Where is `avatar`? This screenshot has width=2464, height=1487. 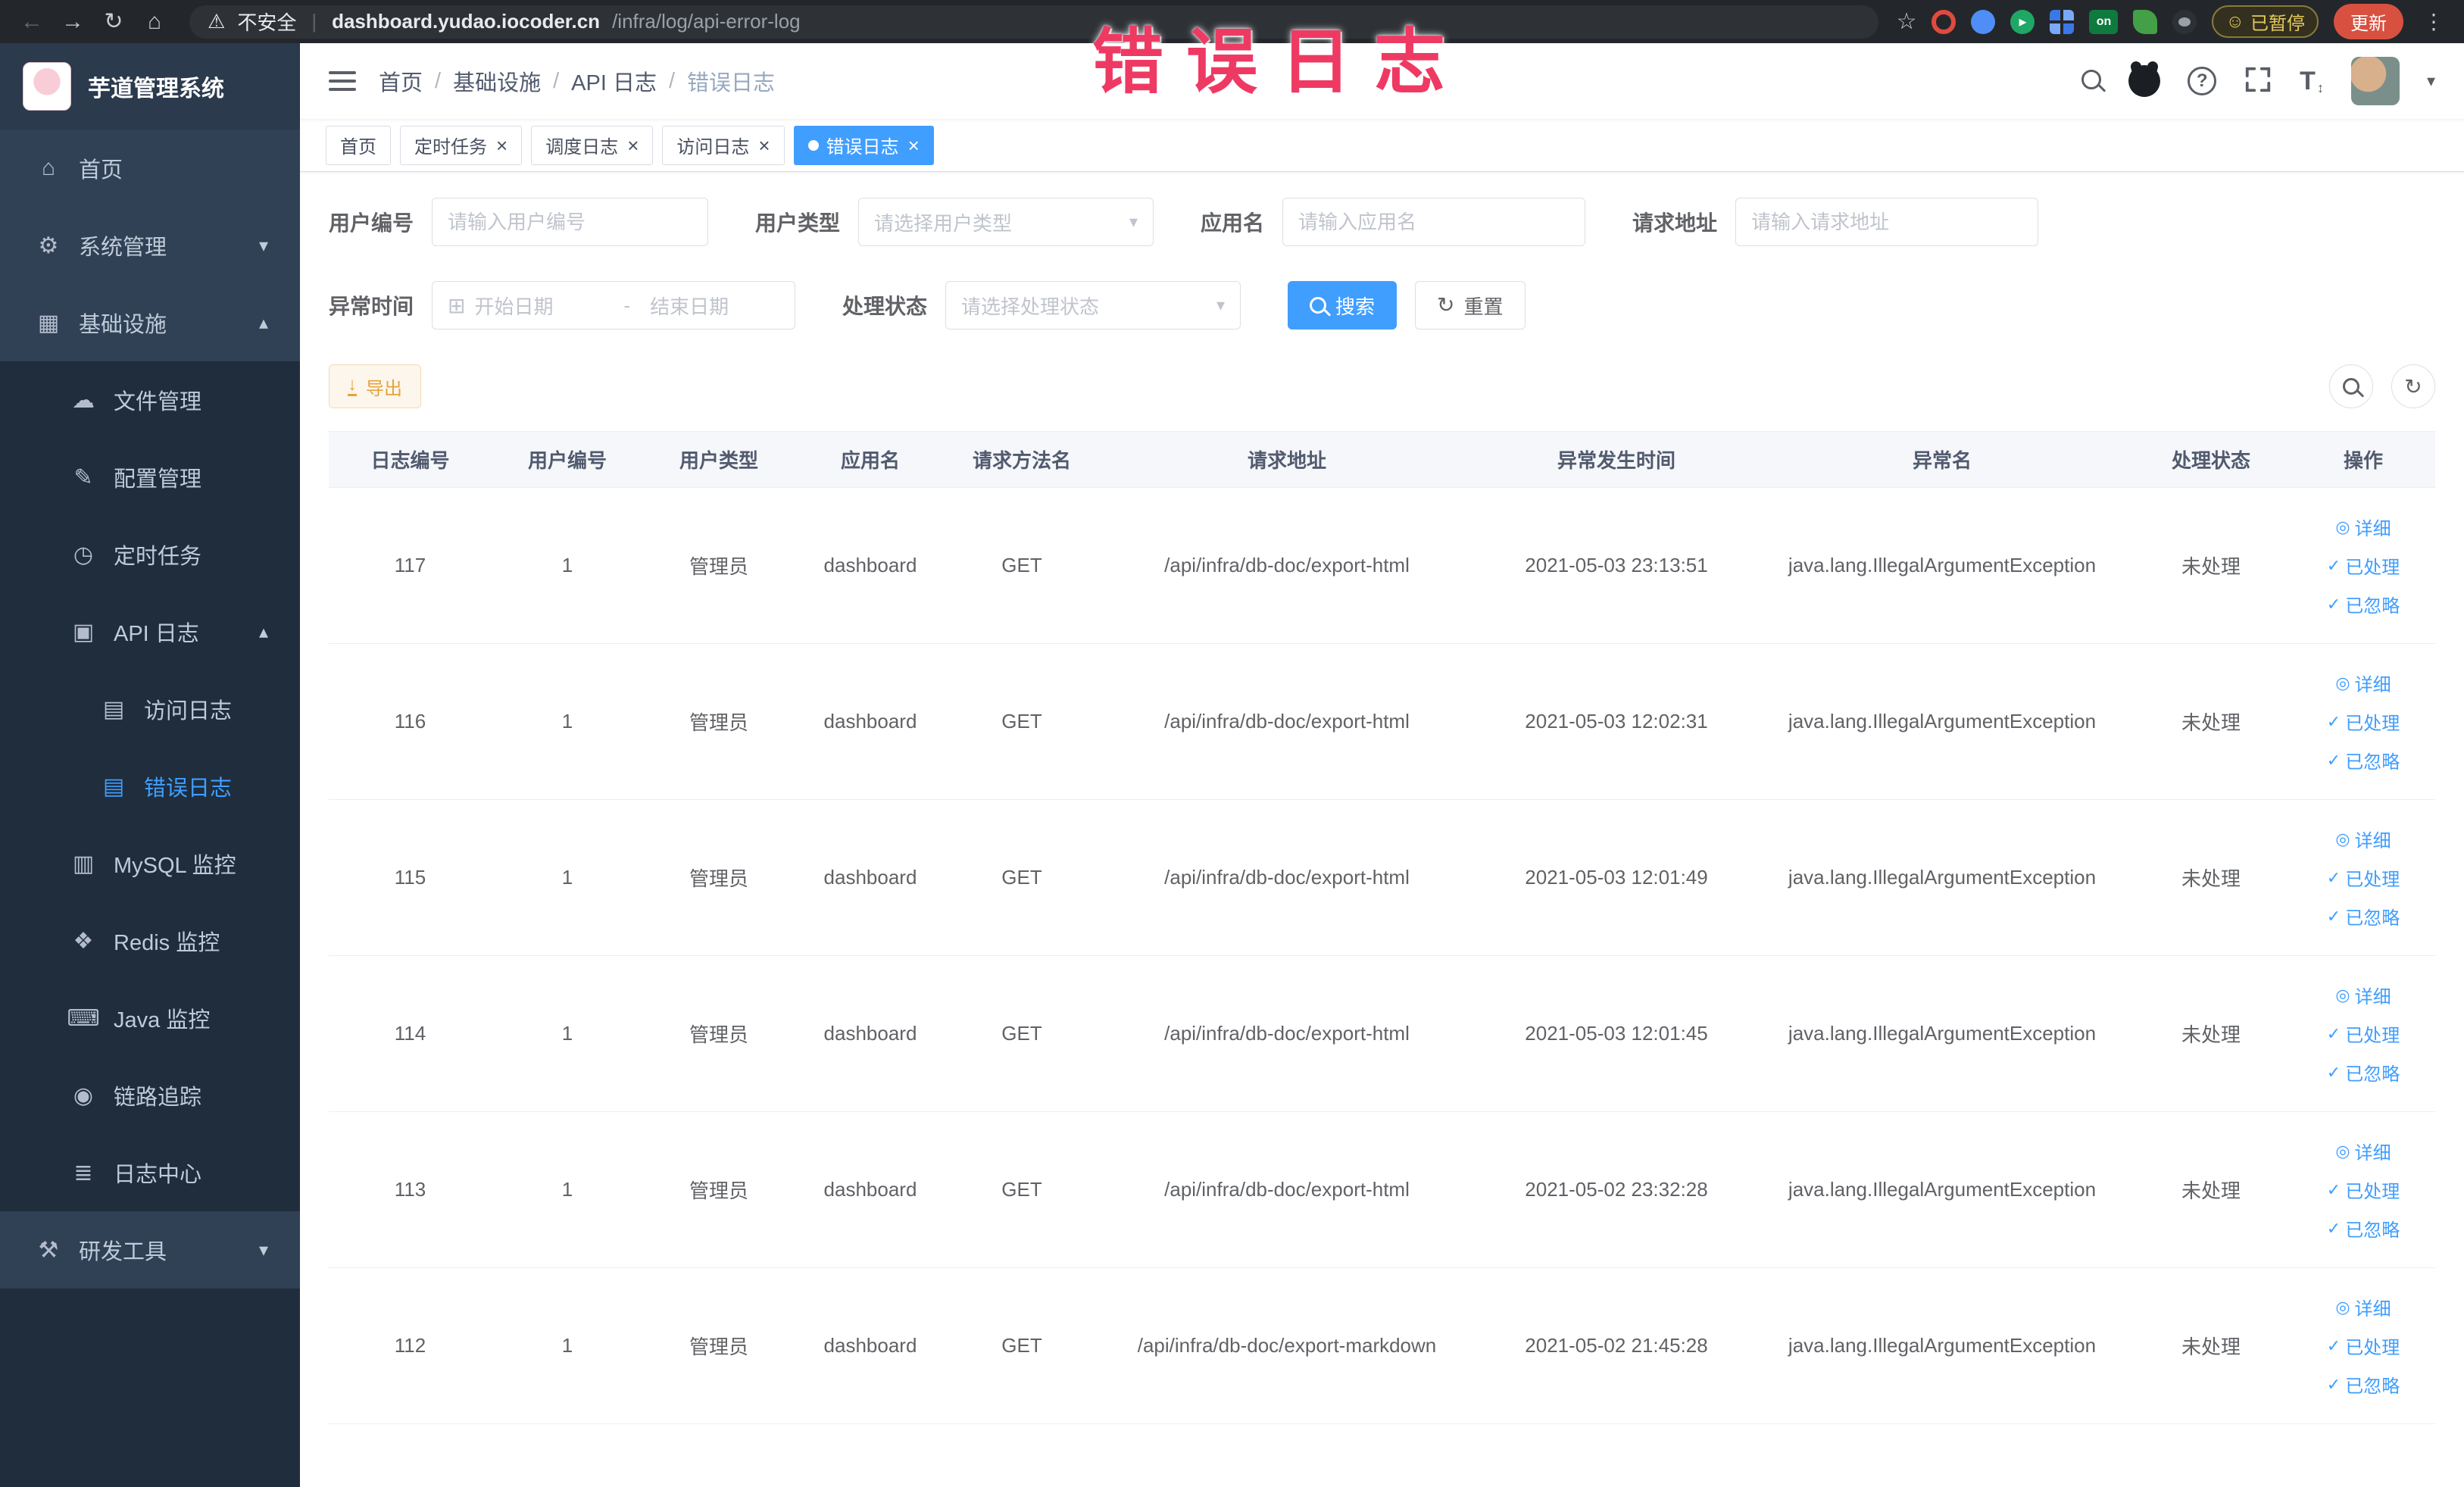
avatar is located at coordinates (2375, 81).